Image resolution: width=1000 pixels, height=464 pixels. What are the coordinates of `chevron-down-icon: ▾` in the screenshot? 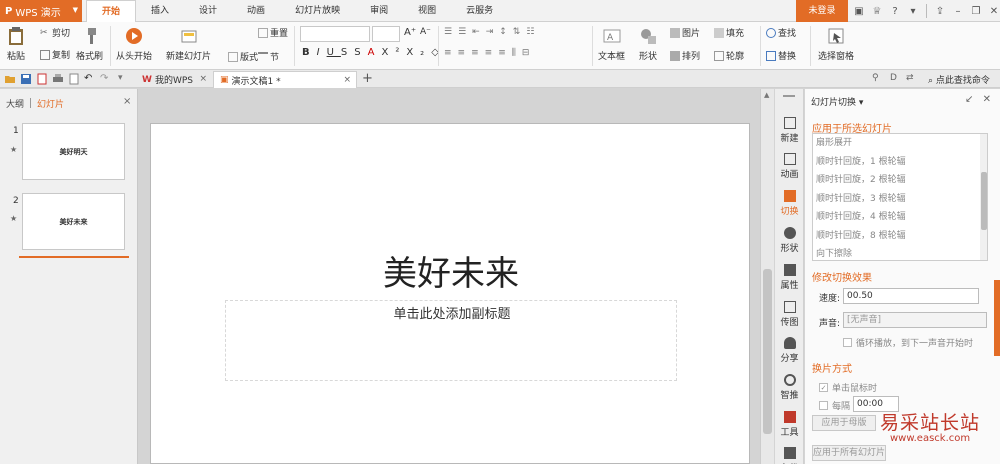 It's located at (913, 11).